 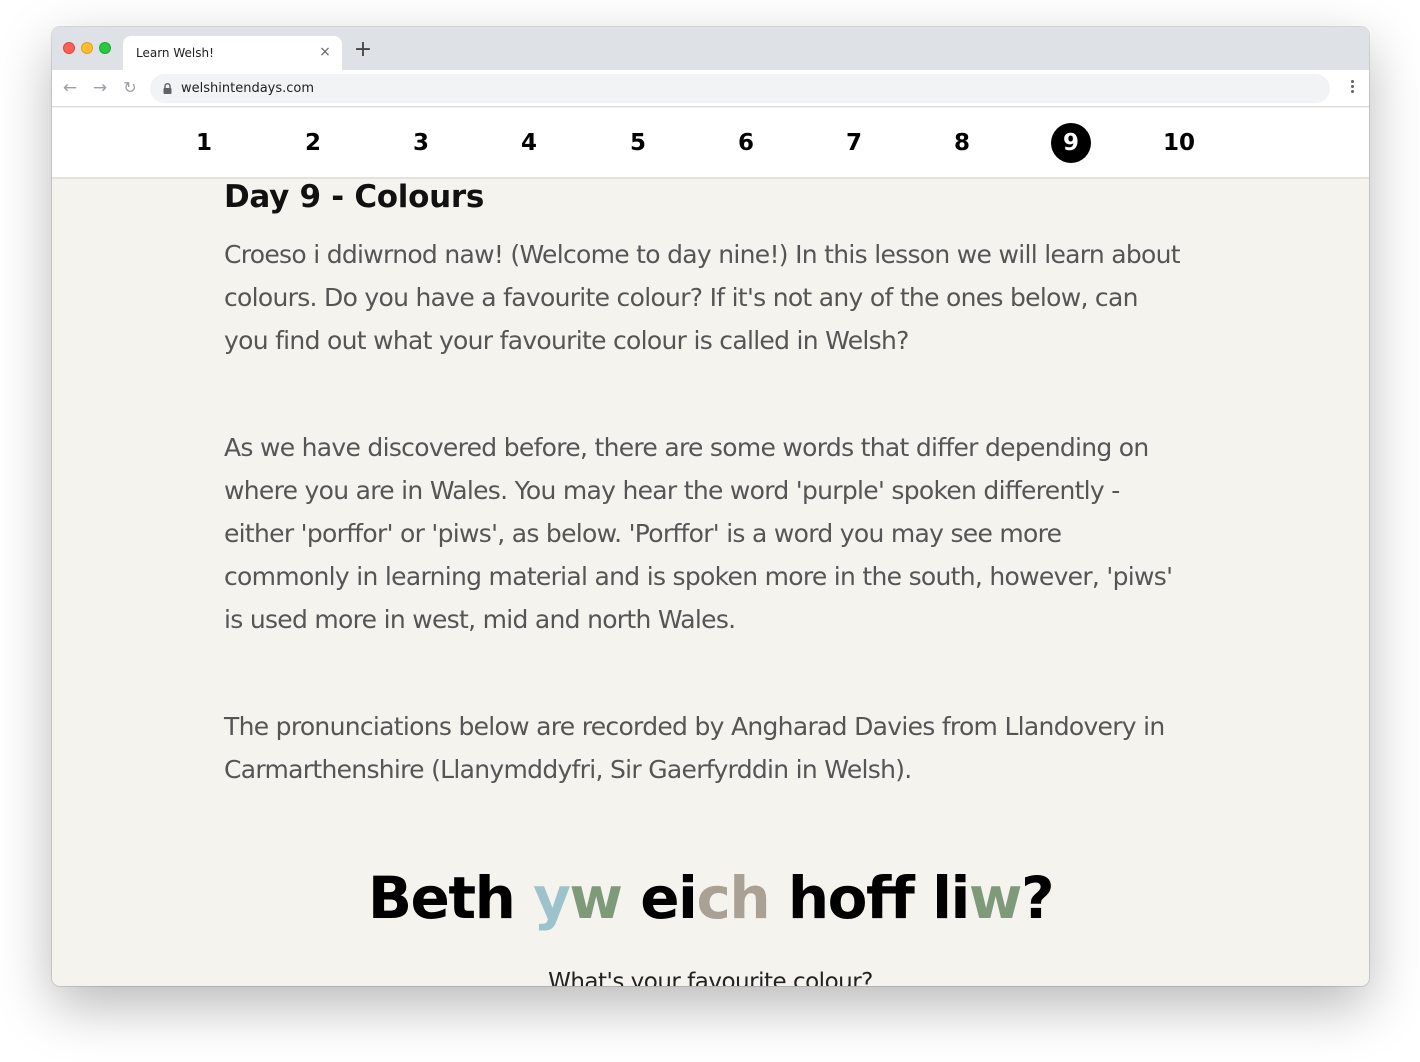 What do you see at coordinates (232, 53) in the screenshot?
I see `browser-tab: Learn Welsh! ×` at bounding box center [232, 53].